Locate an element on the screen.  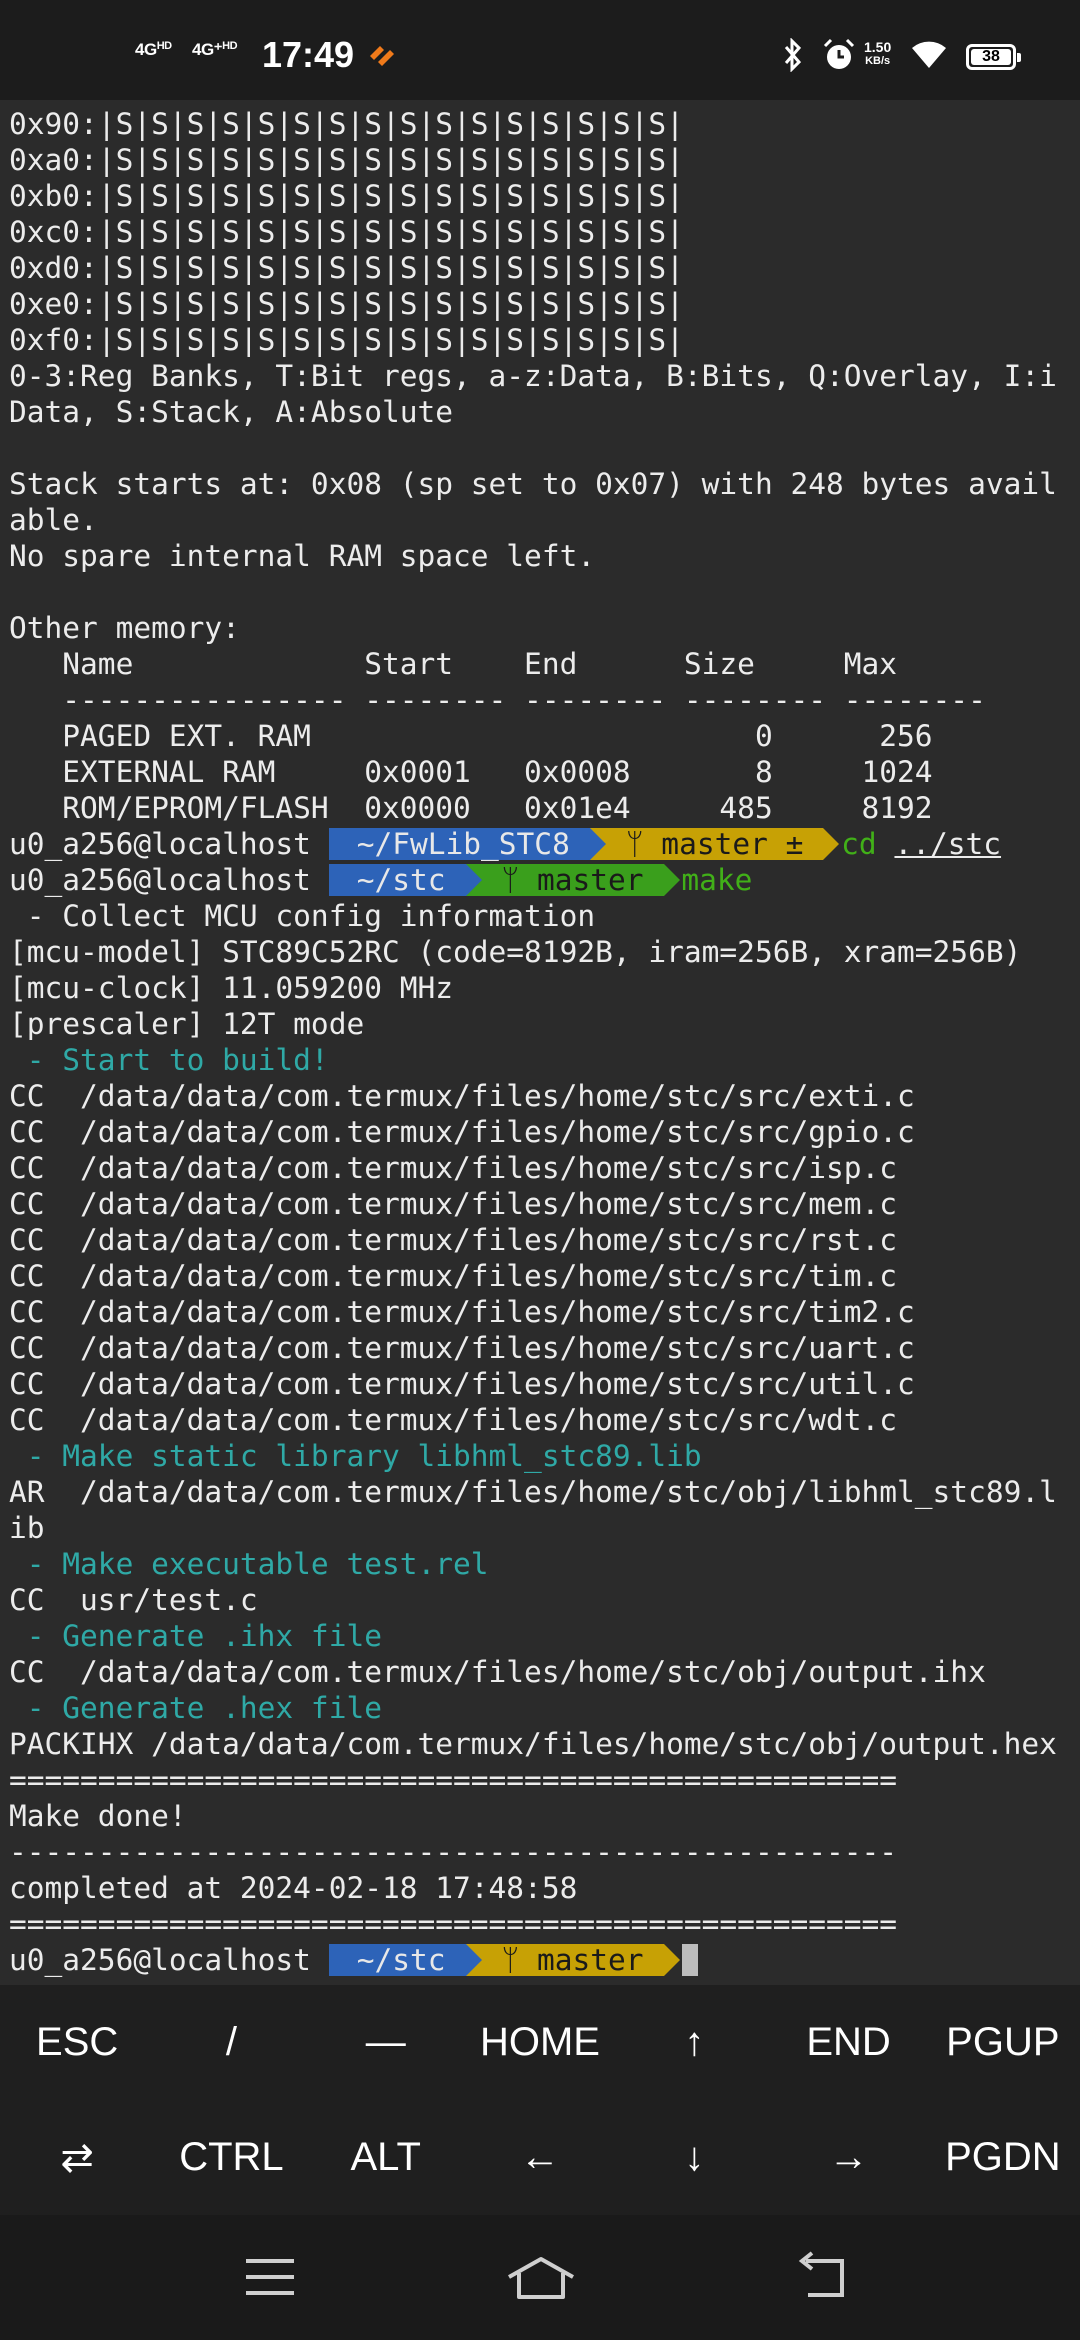
terminal-line: ib is located at coordinates (27, 1528).